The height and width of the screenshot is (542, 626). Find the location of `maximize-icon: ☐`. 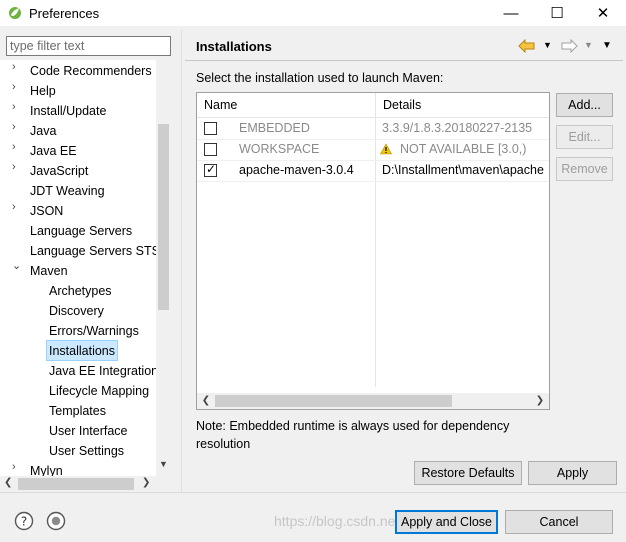

maximize-icon: ☐ is located at coordinates (557, 13).